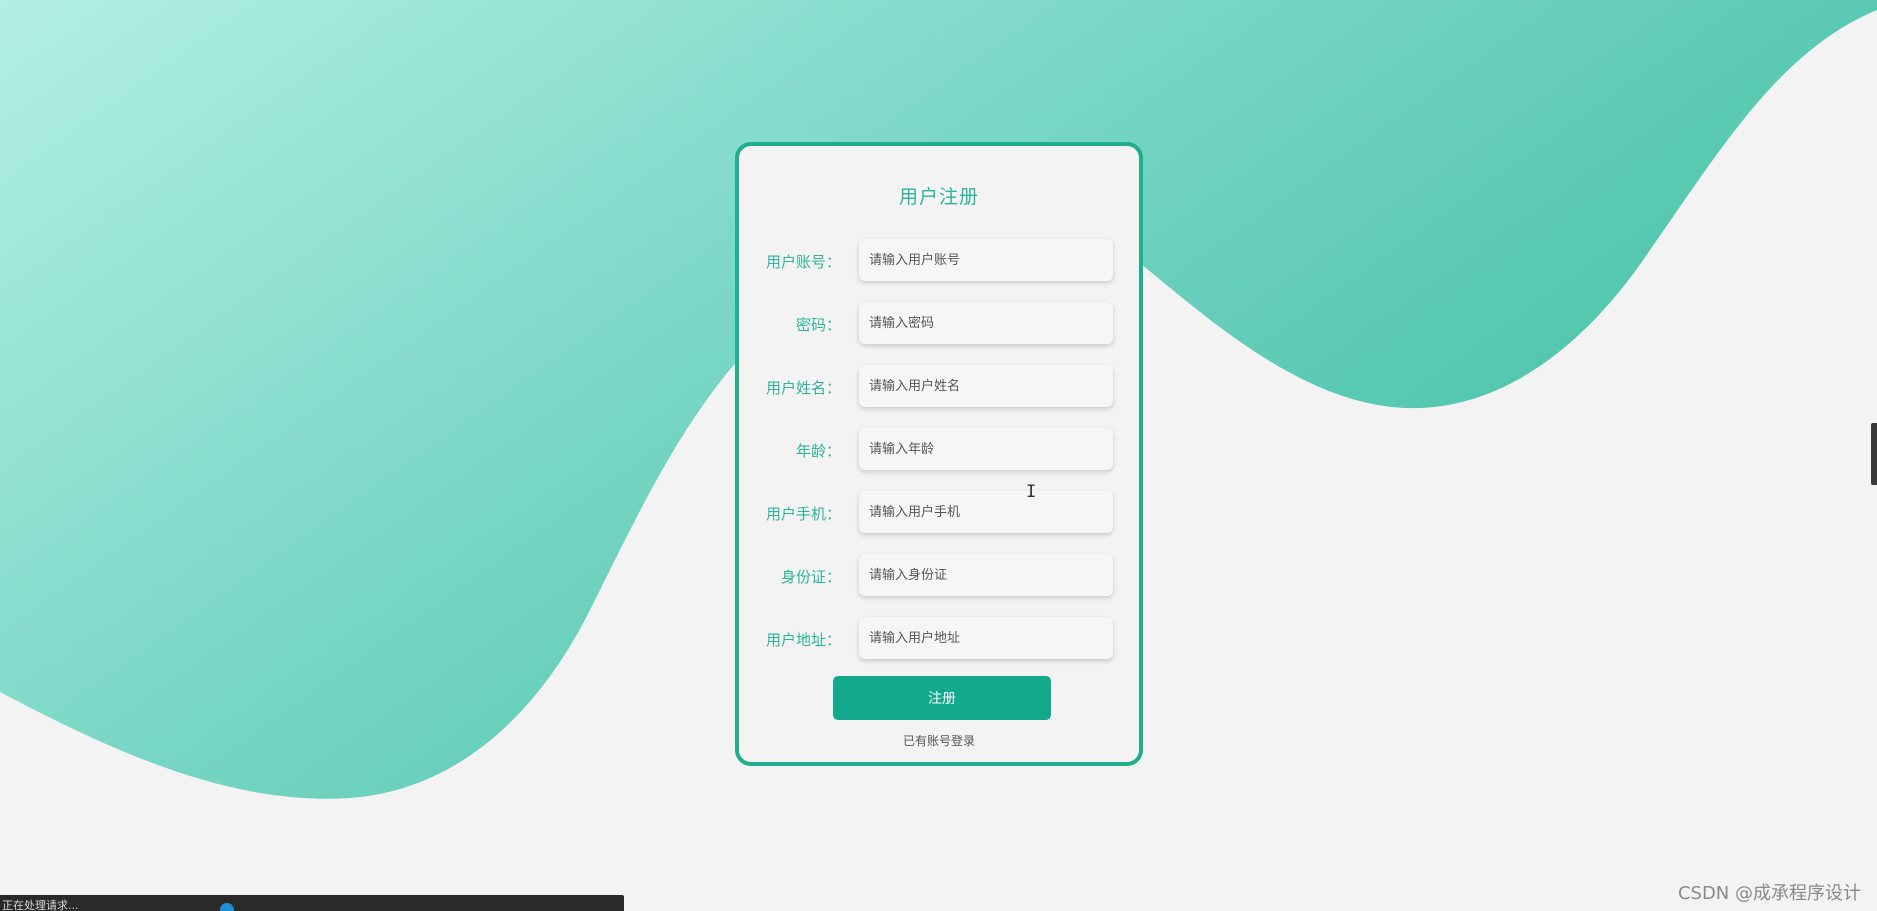  I want to click on password-input, so click(986, 323).